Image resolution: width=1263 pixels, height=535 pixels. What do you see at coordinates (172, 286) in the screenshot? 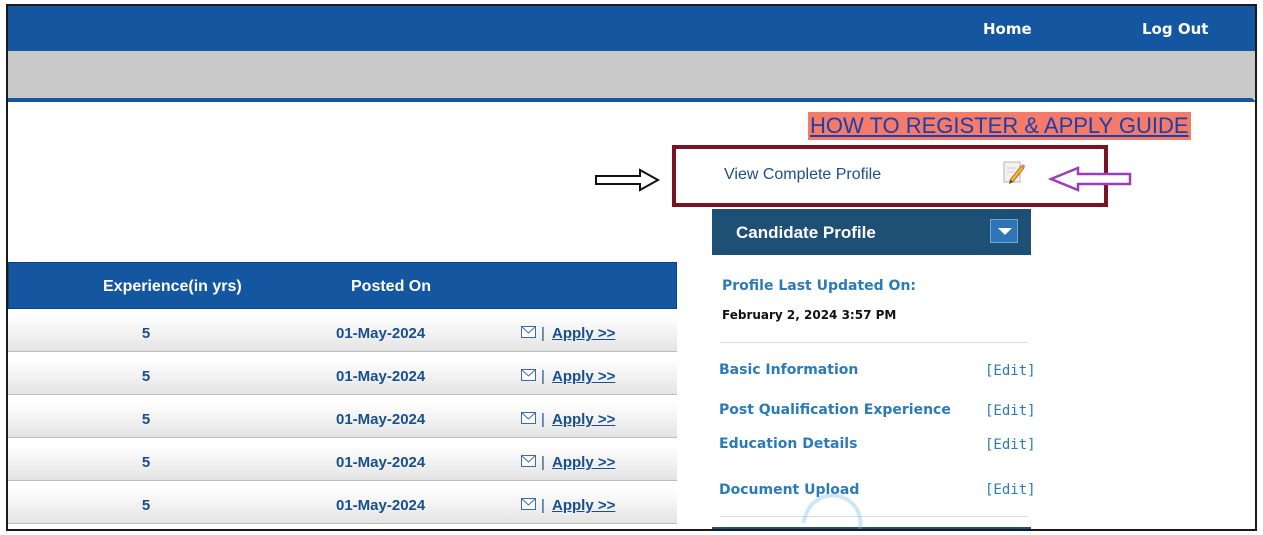
I see `experience-column-header: Experience(in yrs)` at bounding box center [172, 286].